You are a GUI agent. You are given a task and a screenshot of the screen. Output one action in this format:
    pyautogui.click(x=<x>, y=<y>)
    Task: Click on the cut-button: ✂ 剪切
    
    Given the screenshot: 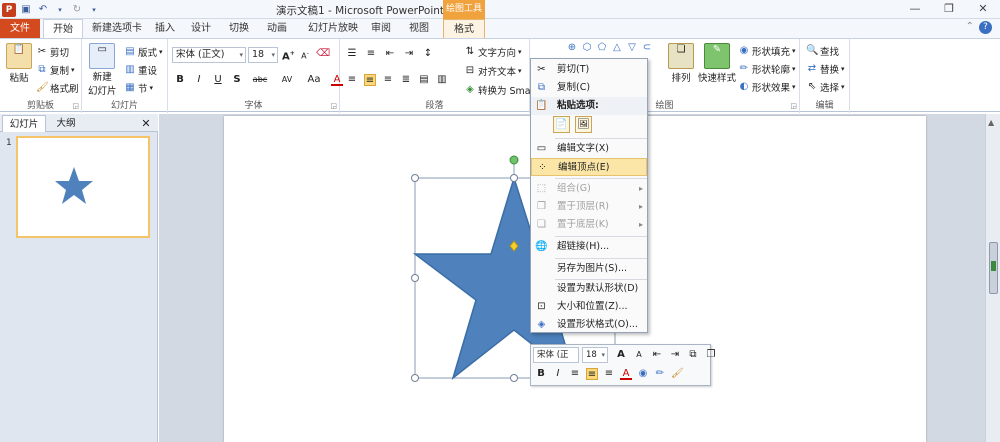 What is the action you would take?
    pyautogui.click(x=52, y=52)
    